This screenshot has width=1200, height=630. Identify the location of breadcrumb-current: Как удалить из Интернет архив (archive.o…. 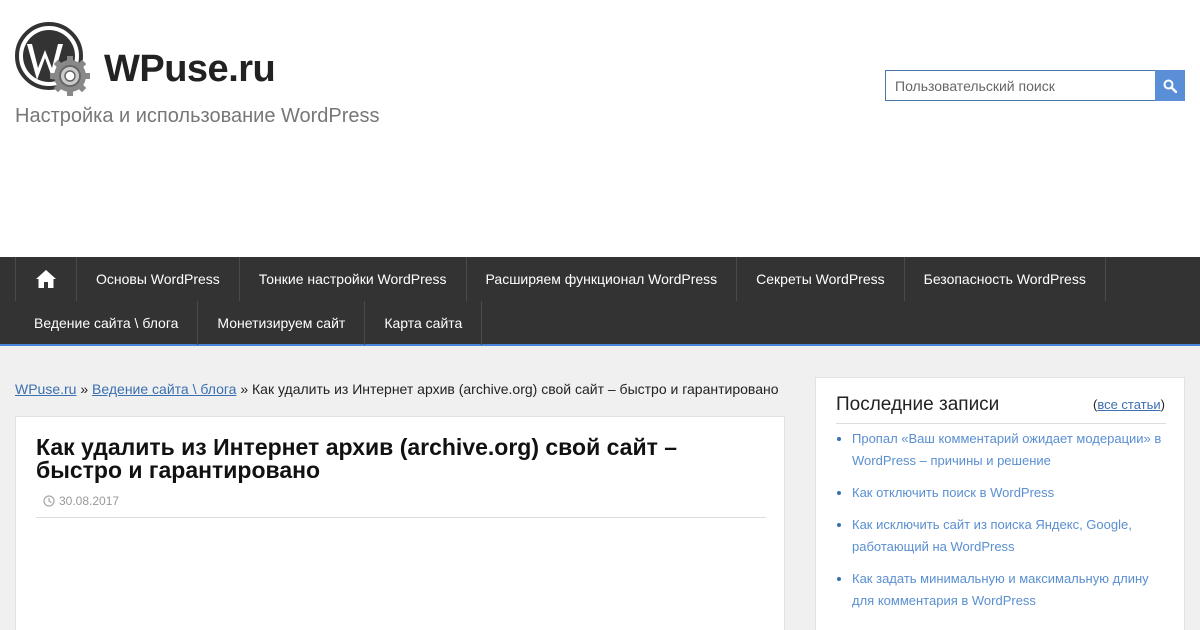
(515, 389).